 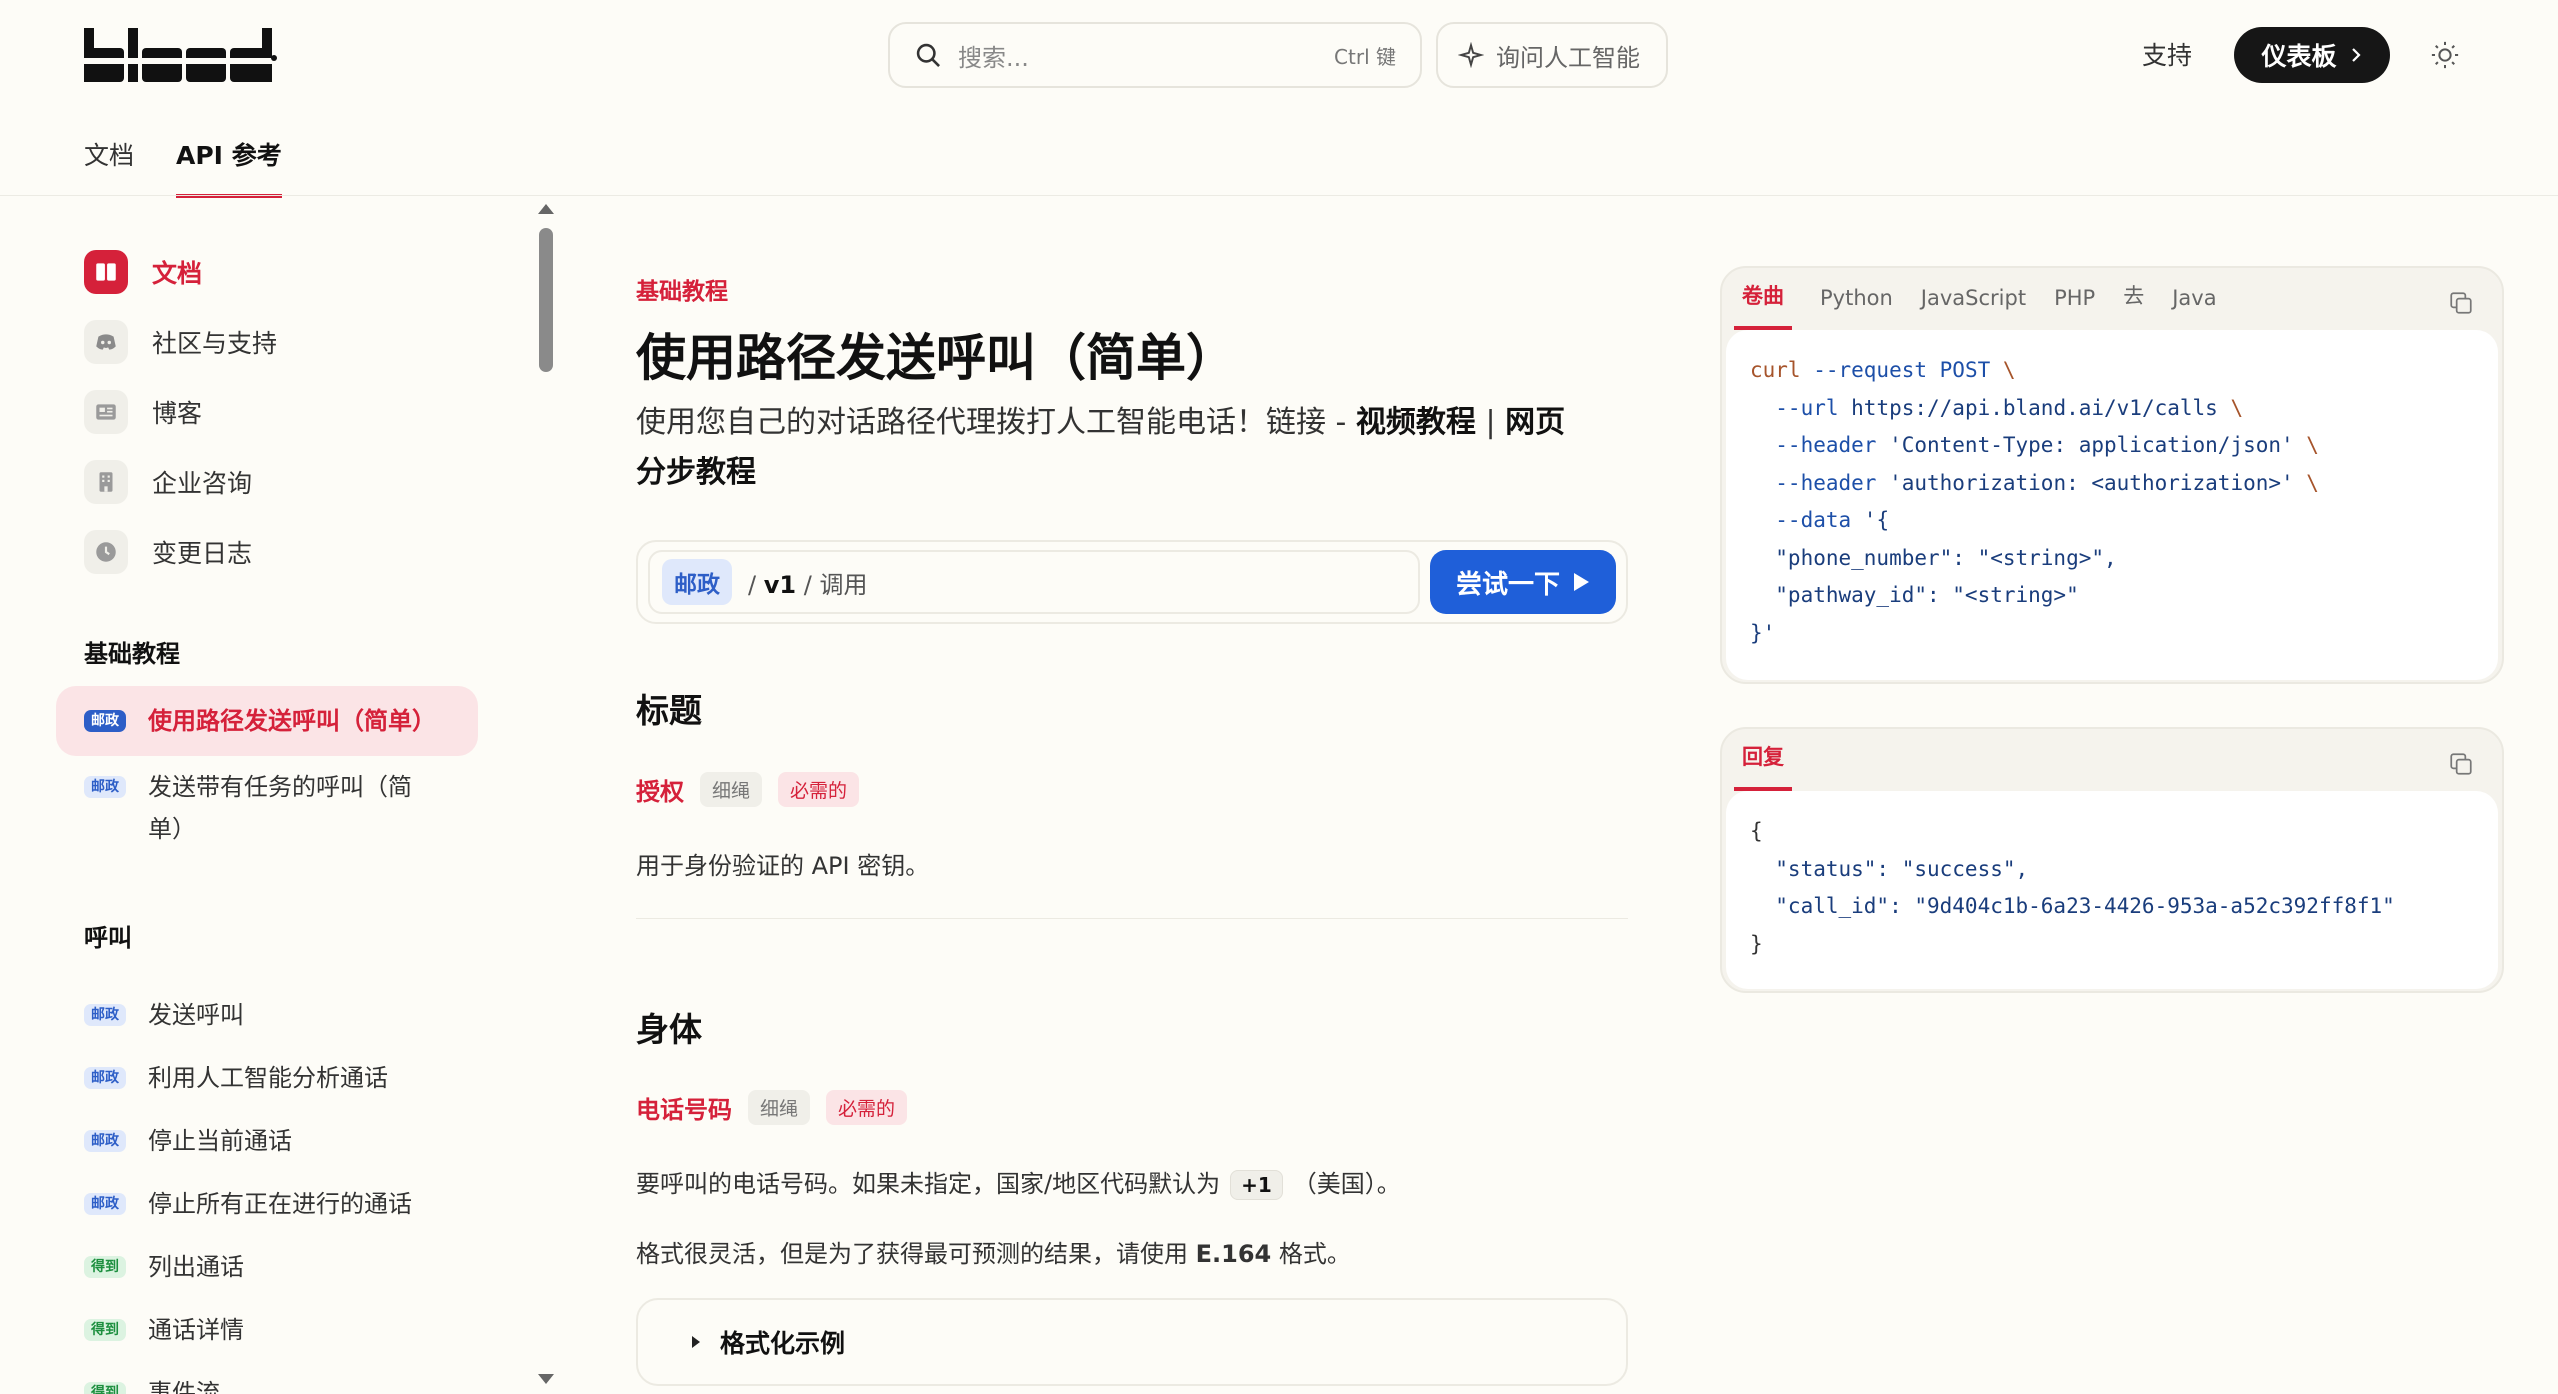 I want to click on sidebar-scroll-thumb, so click(x=546, y=300).